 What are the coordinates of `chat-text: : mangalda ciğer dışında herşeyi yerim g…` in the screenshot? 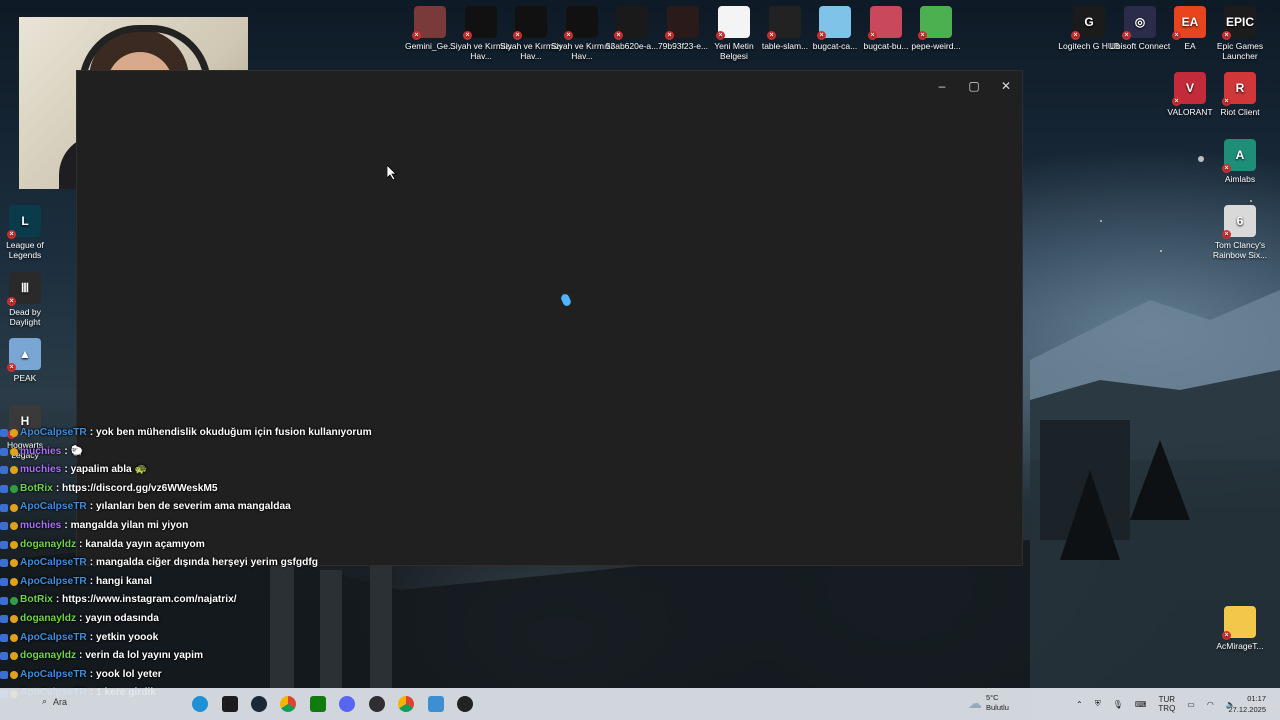 It's located at (203, 563).